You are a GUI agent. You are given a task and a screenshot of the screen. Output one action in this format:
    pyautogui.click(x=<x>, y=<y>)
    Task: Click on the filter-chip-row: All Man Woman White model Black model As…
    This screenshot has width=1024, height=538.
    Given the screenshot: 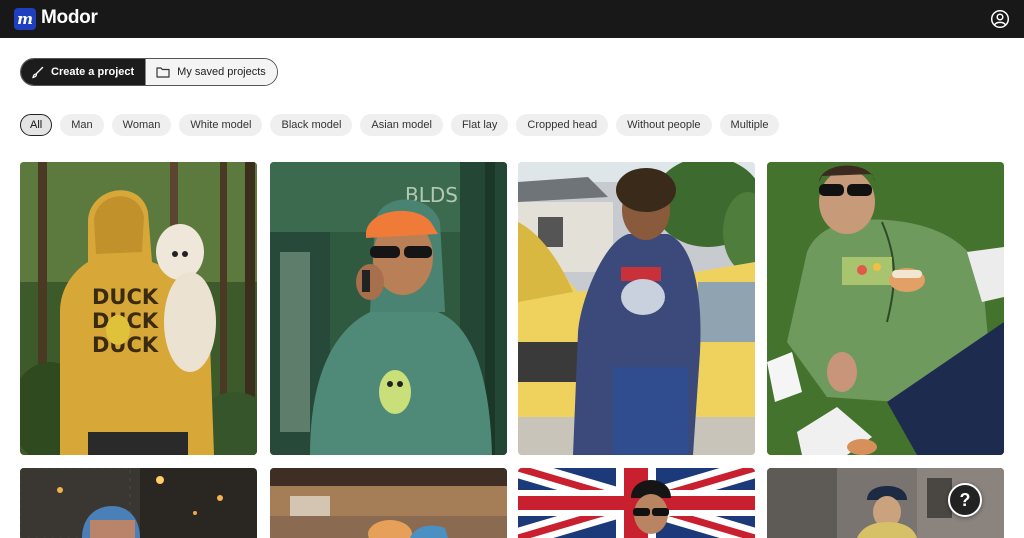 What is the action you would take?
    pyautogui.click(x=400, y=125)
    